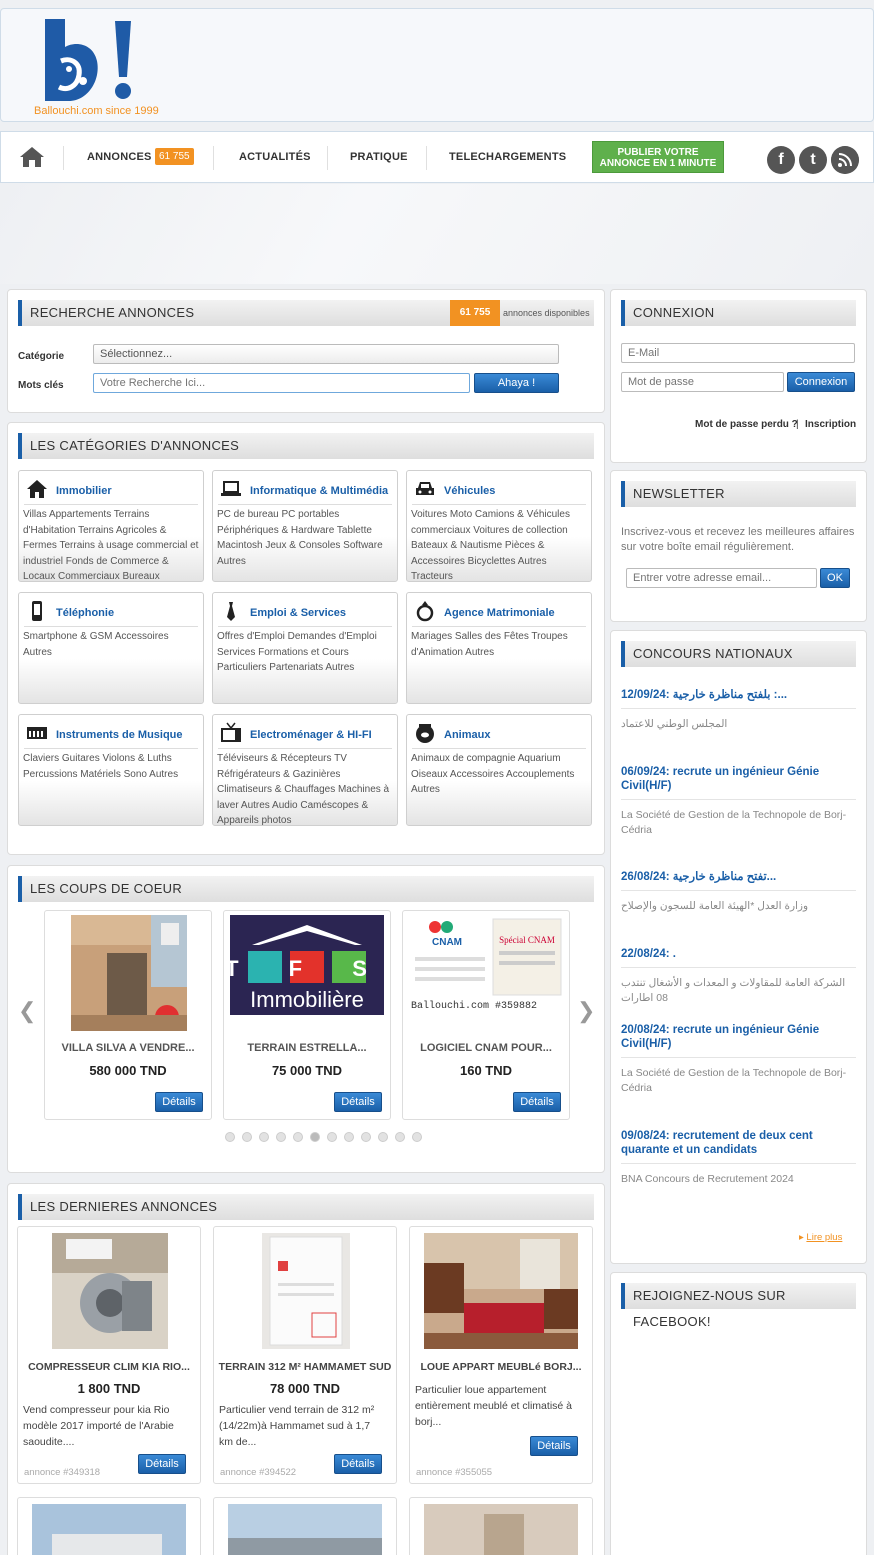  Describe the element at coordinates (111, 644) in the screenshot. I see `category-links: Smartphone & GSM Accessoires Autres` at that location.